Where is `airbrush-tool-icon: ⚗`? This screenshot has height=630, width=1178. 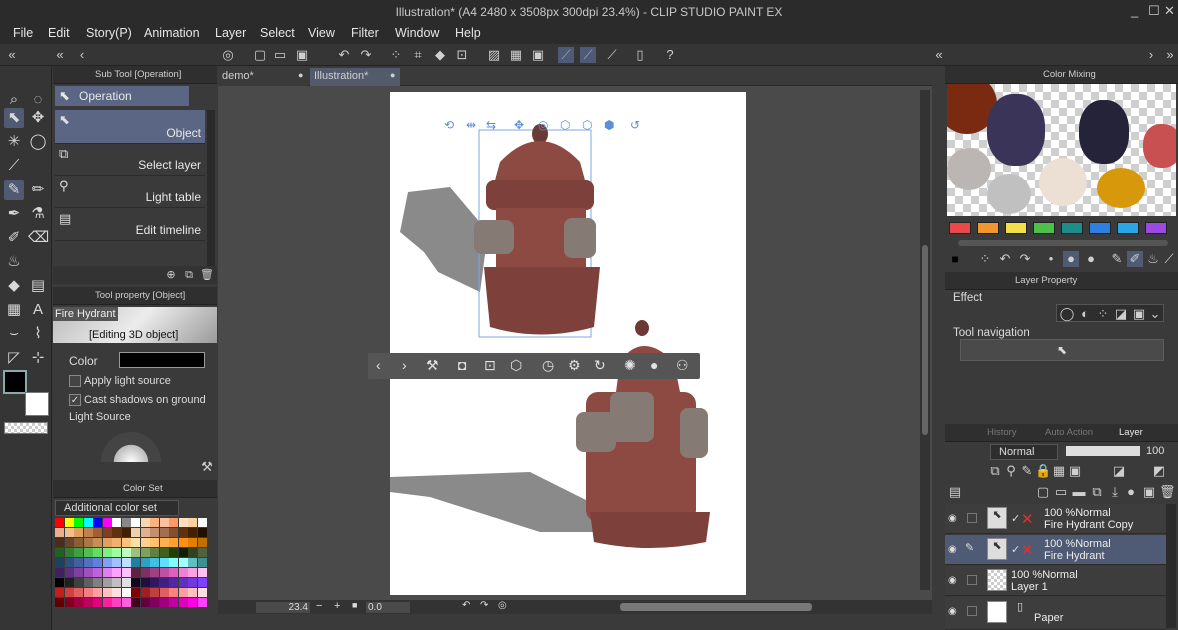
airbrush-tool-icon: ⚗ is located at coordinates (38, 214).